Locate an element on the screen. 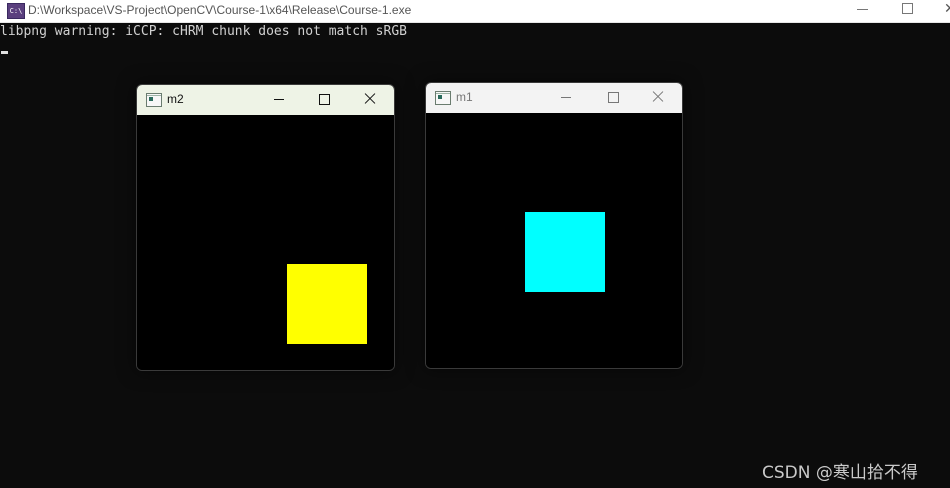 The image size is (950, 488). cyan-square is located at coordinates (565, 252).